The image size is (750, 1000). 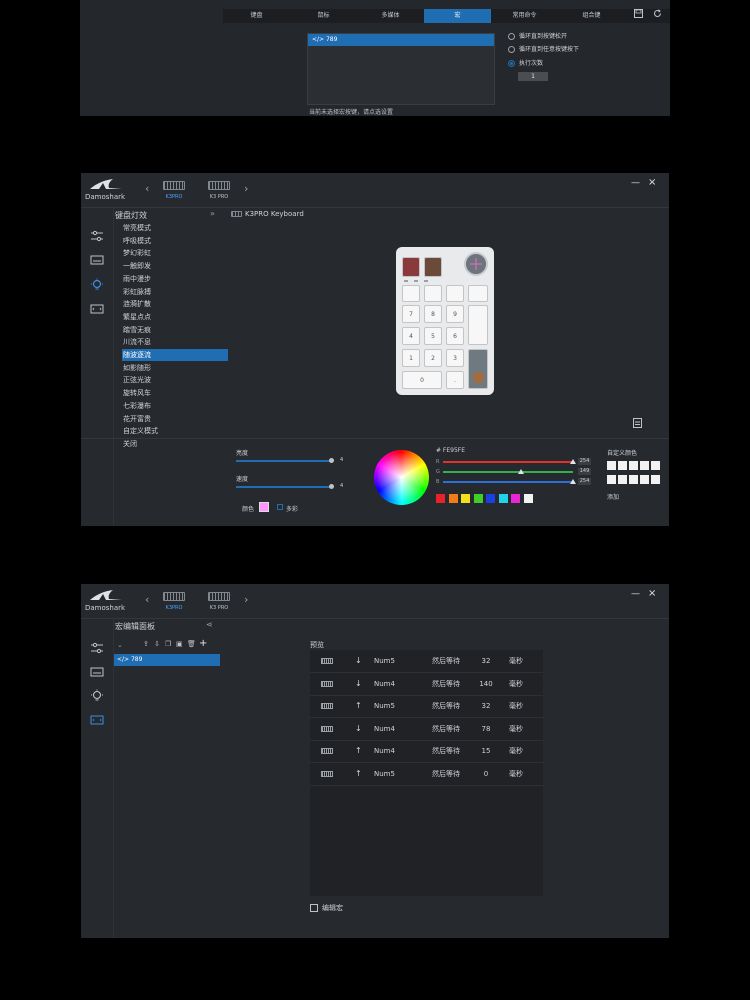 I want to click on step-delay: 0, so click(x=486, y=774).